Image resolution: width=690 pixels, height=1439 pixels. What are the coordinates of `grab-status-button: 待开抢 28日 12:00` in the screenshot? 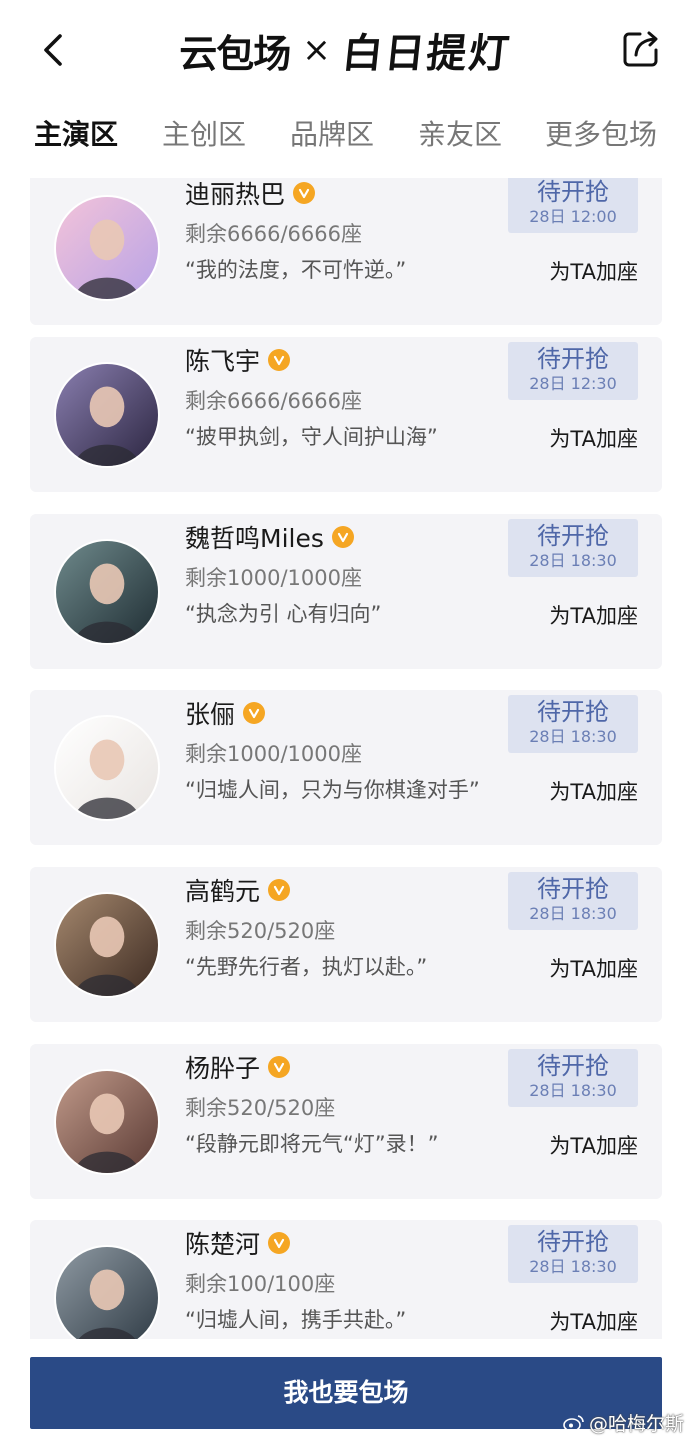 It's located at (573, 205).